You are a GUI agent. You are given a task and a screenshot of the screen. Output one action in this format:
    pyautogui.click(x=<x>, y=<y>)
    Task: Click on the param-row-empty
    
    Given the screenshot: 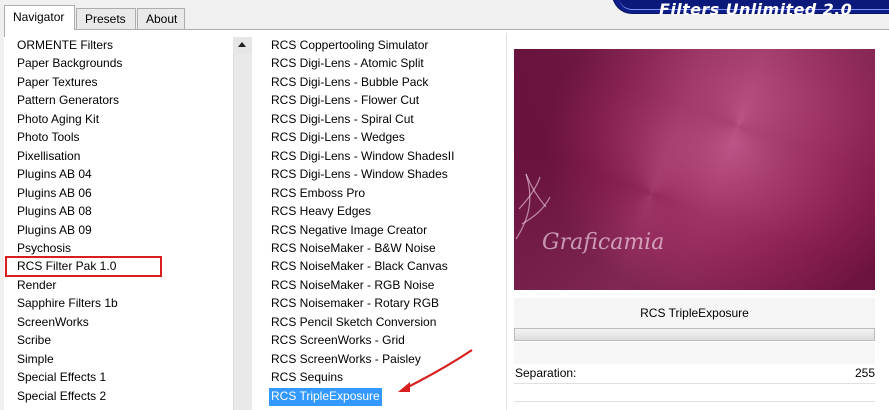 What is the action you would take?
    pyautogui.click(x=694, y=405)
    